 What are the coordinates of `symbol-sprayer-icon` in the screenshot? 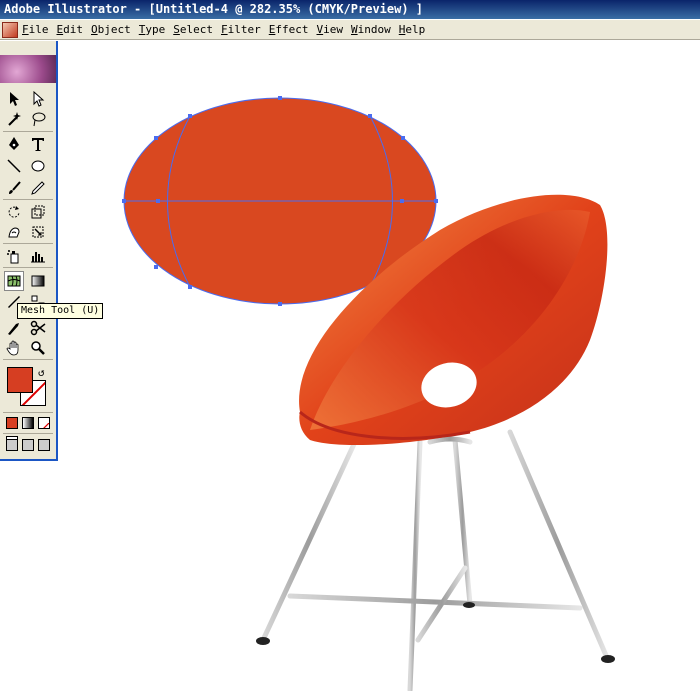 It's located at (13, 257).